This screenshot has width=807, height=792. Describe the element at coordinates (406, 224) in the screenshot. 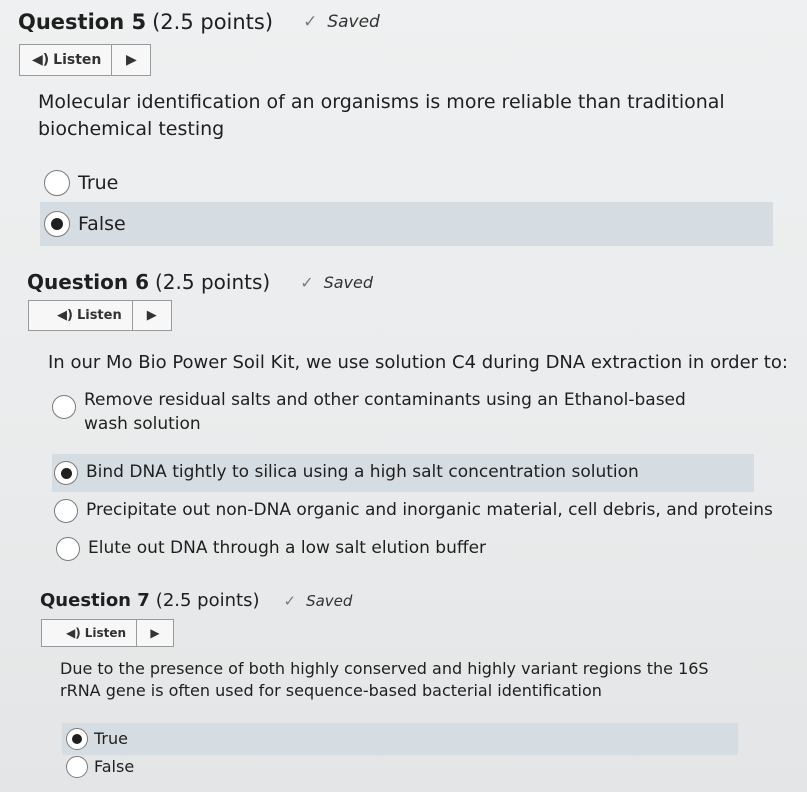

I see `answer-option-selected: False` at that location.